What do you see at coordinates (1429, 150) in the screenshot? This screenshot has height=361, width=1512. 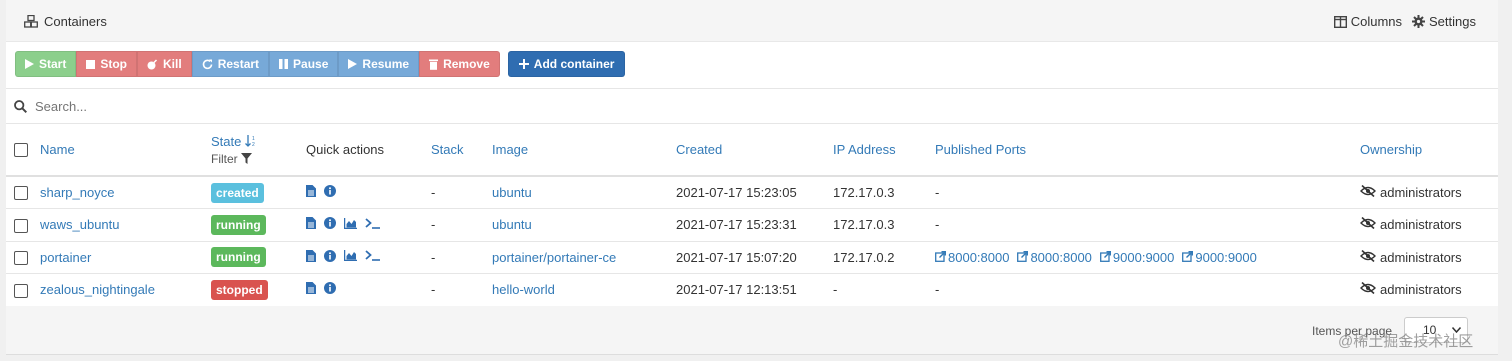 I see `column-ownership: Ownership` at bounding box center [1429, 150].